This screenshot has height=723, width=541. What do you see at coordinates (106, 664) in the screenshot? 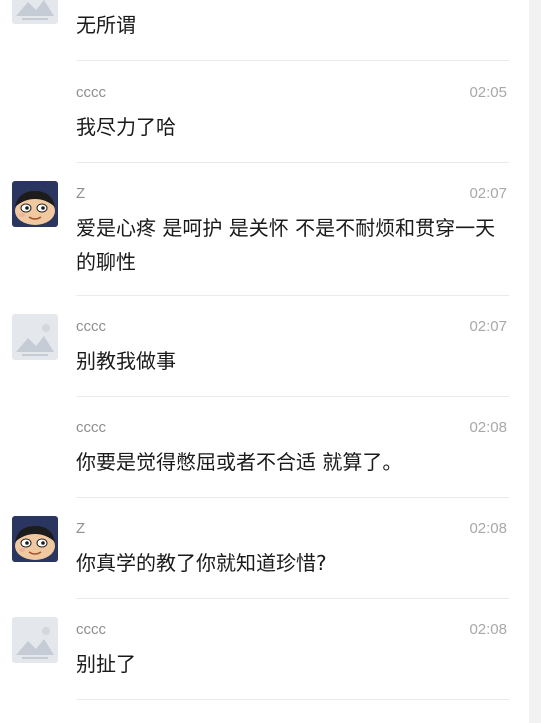
I see `message-text: 别扯了` at bounding box center [106, 664].